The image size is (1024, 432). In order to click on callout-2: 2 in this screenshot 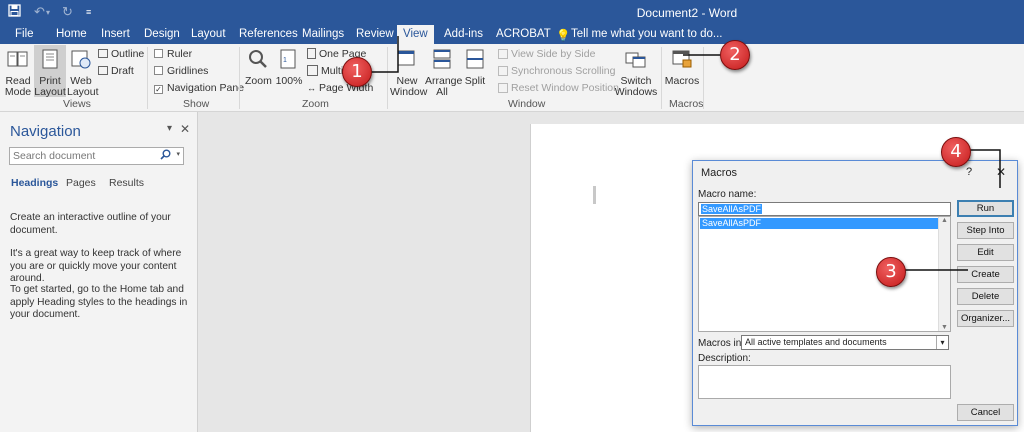, I will do `click(735, 55)`.